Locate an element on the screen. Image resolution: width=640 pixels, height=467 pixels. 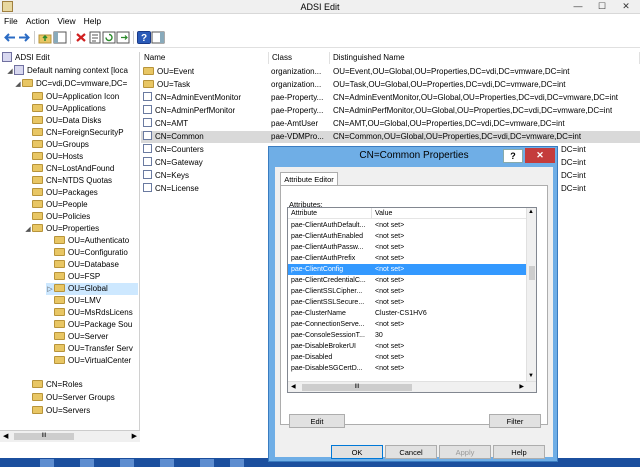
tree-item: CN=Roles is located at coordinates (57, 385).